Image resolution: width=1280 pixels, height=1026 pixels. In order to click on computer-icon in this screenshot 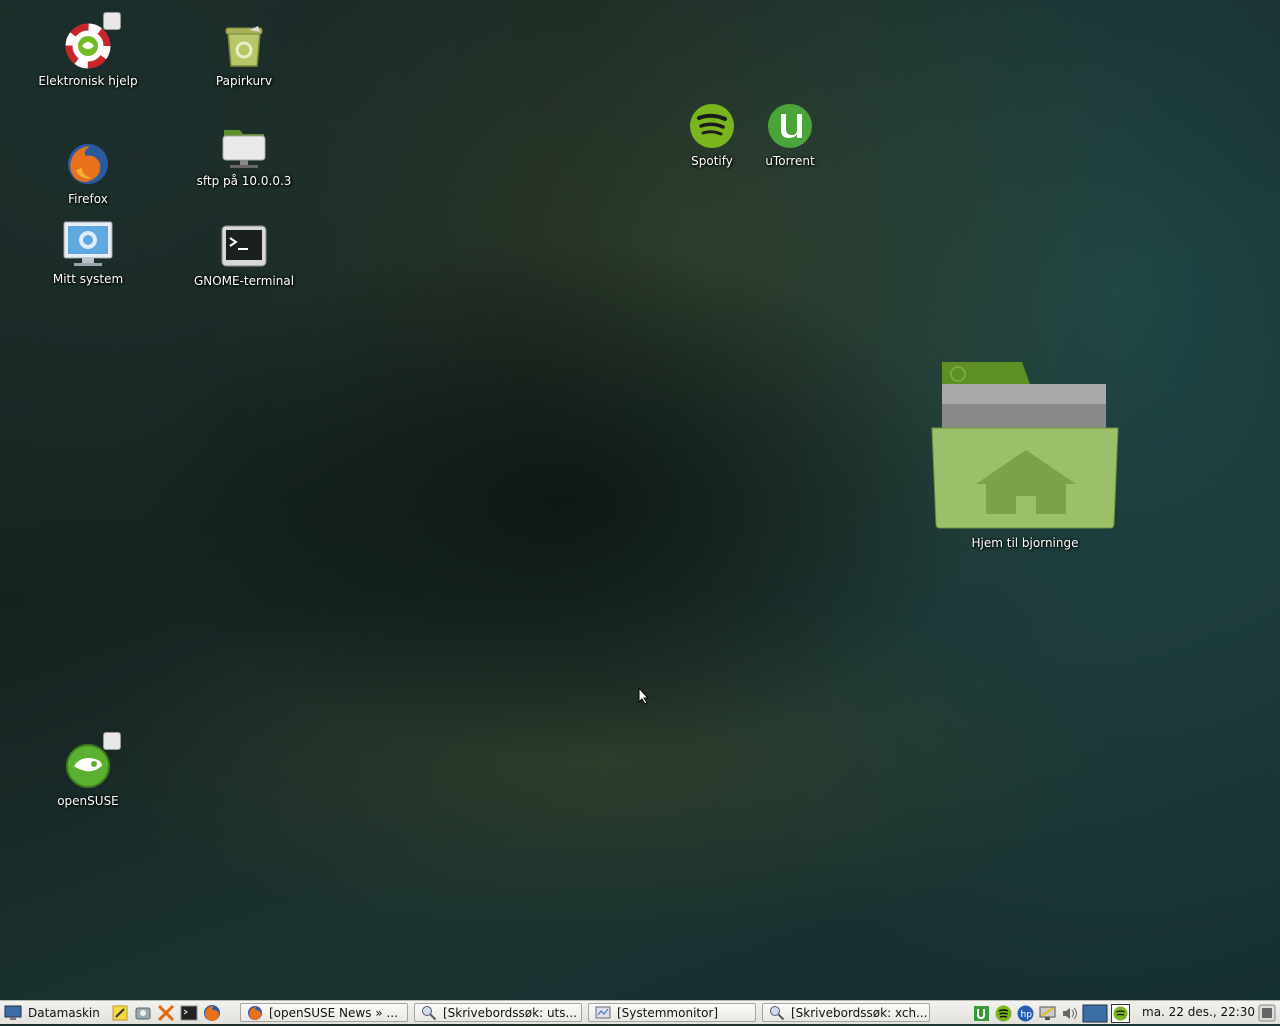, I will do `click(13, 1012)`.